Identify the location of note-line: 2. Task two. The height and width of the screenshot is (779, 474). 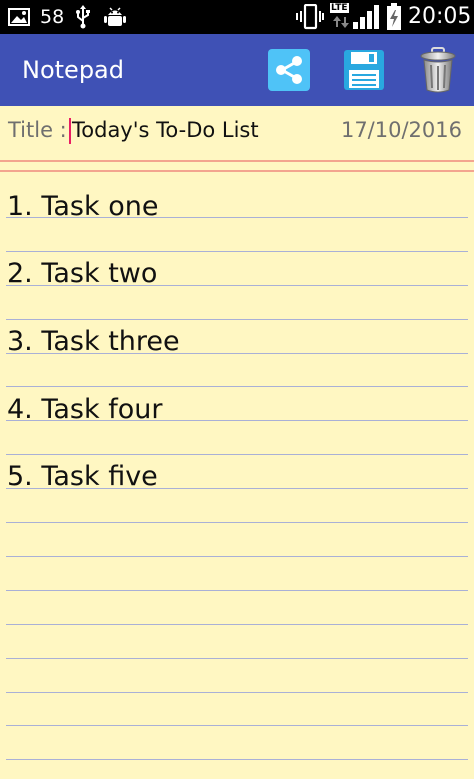
(82, 273).